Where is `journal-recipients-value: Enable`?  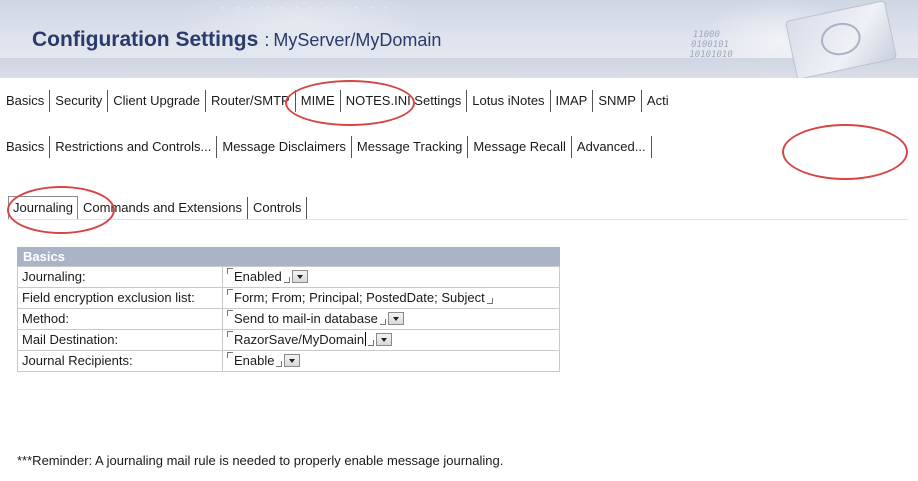
journal-recipients-value: Enable is located at coordinates (254, 360).